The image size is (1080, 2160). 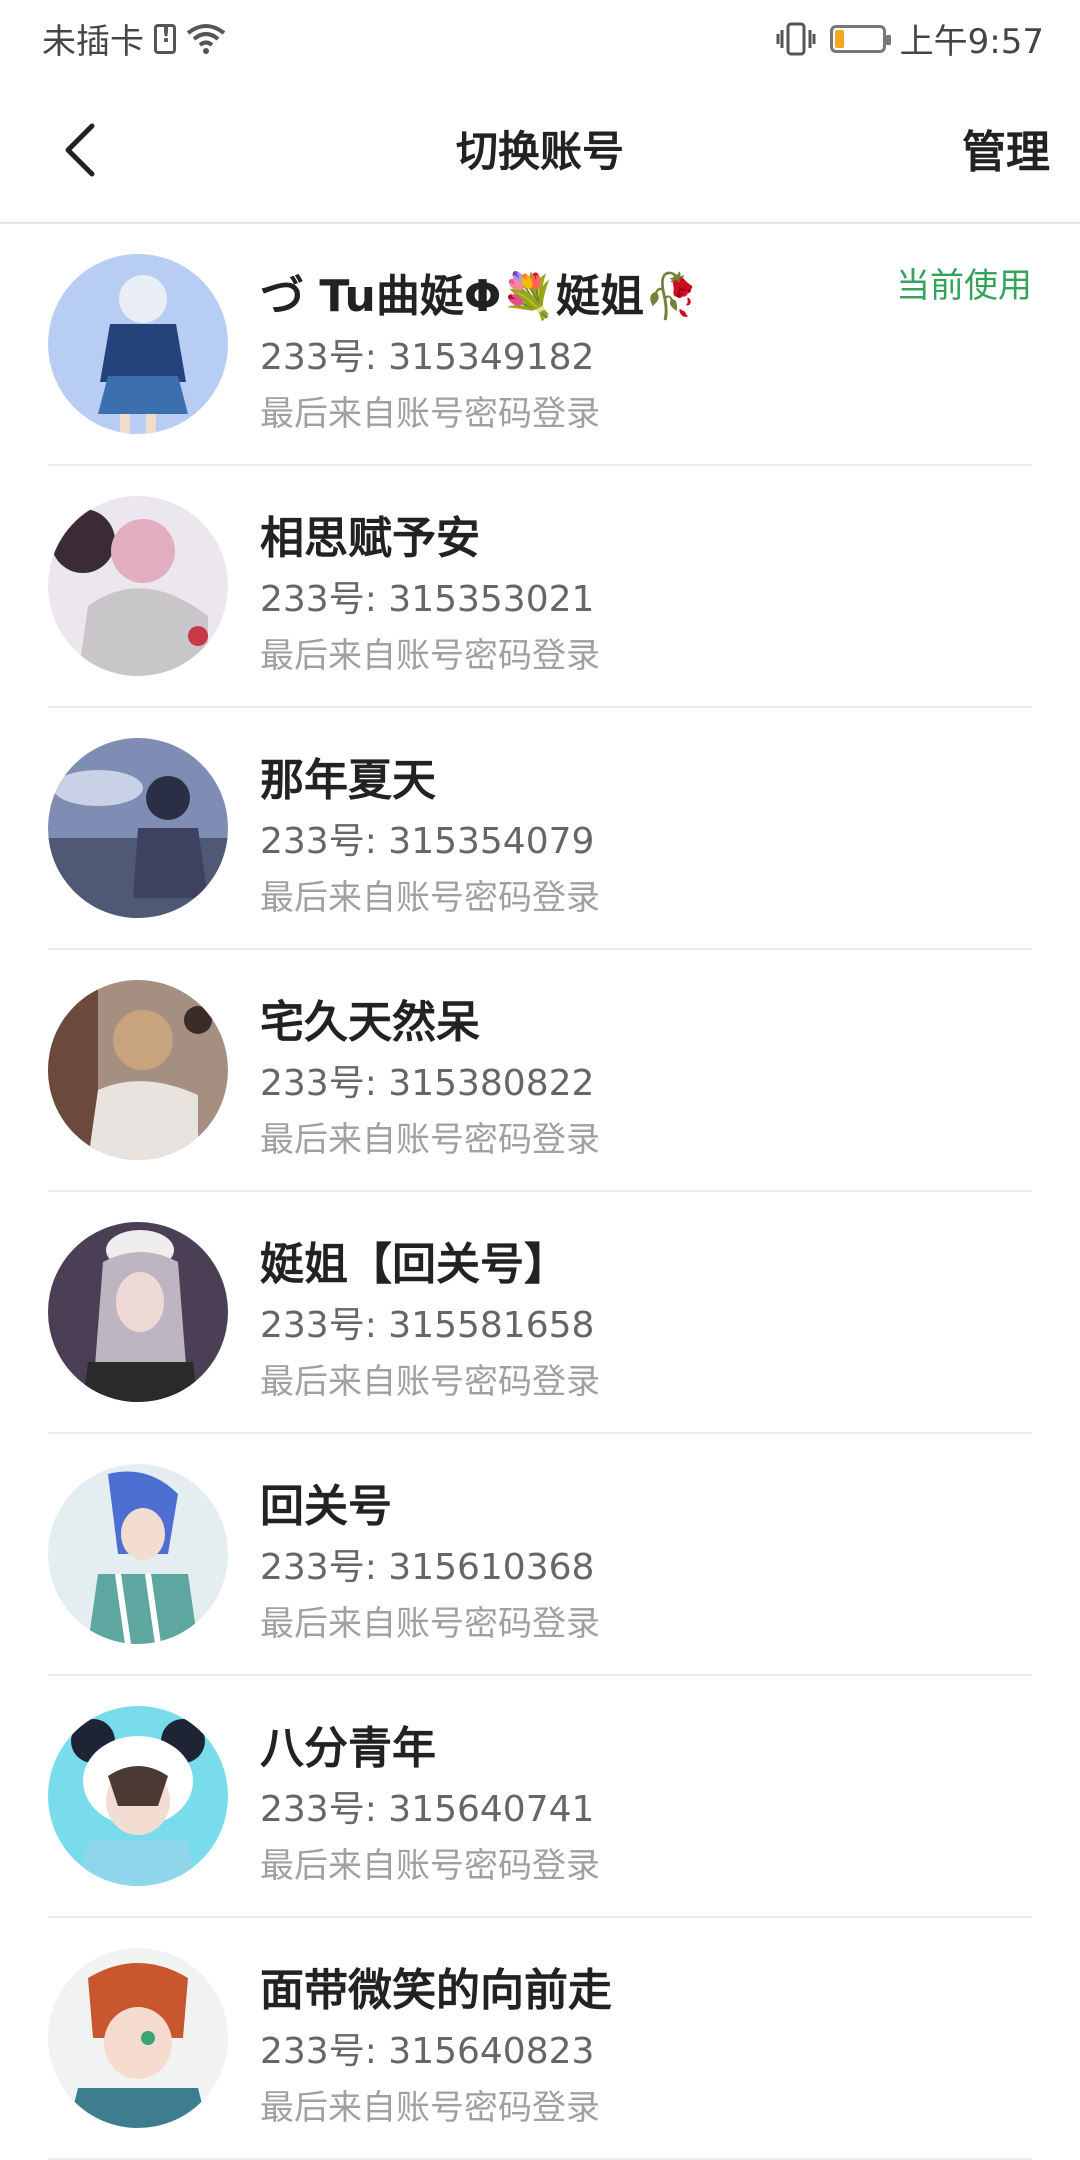 What do you see at coordinates (165, 38) in the screenshot?
I see `no-sim-icon` at bounding box center [165, 38].